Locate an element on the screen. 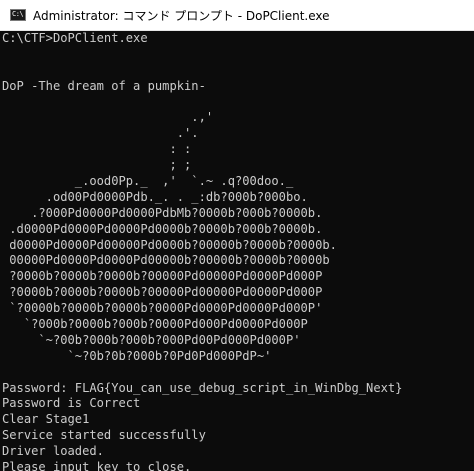 The image size is (474, 471). command-prompt-icon: C:\ is located at coordinates (18, 15).